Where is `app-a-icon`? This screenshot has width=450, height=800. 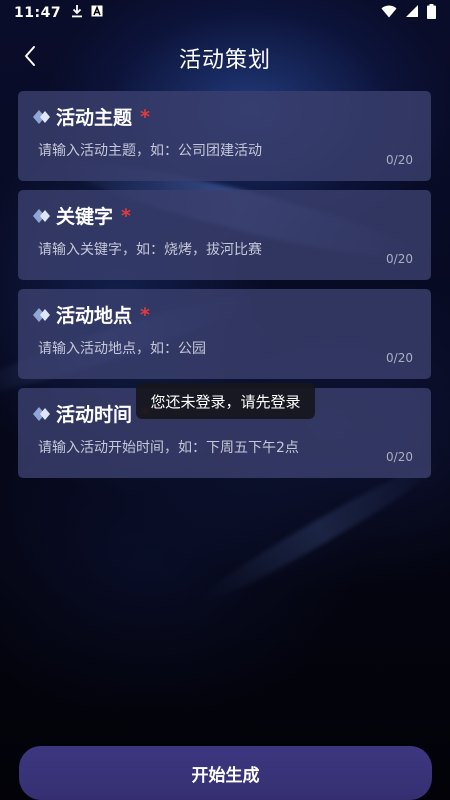
app-a-icon is located at coordinates (97, 13).